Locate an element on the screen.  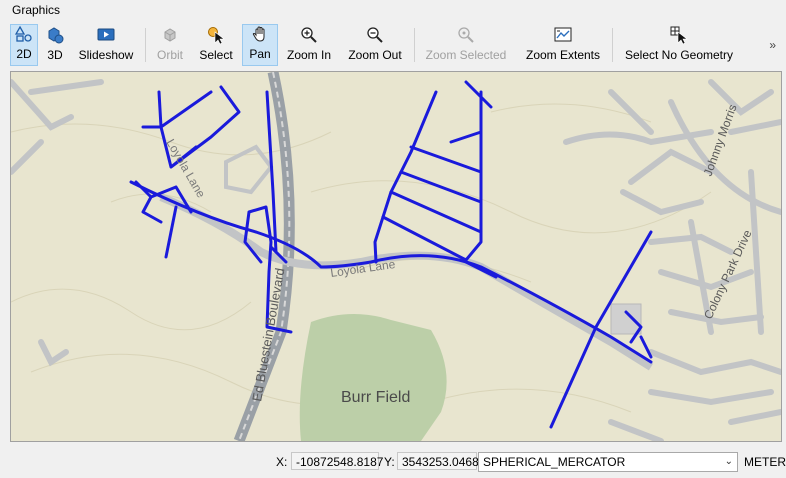
y-coordinate-value: 3543253.0468 is located at coordinates (438, 461).